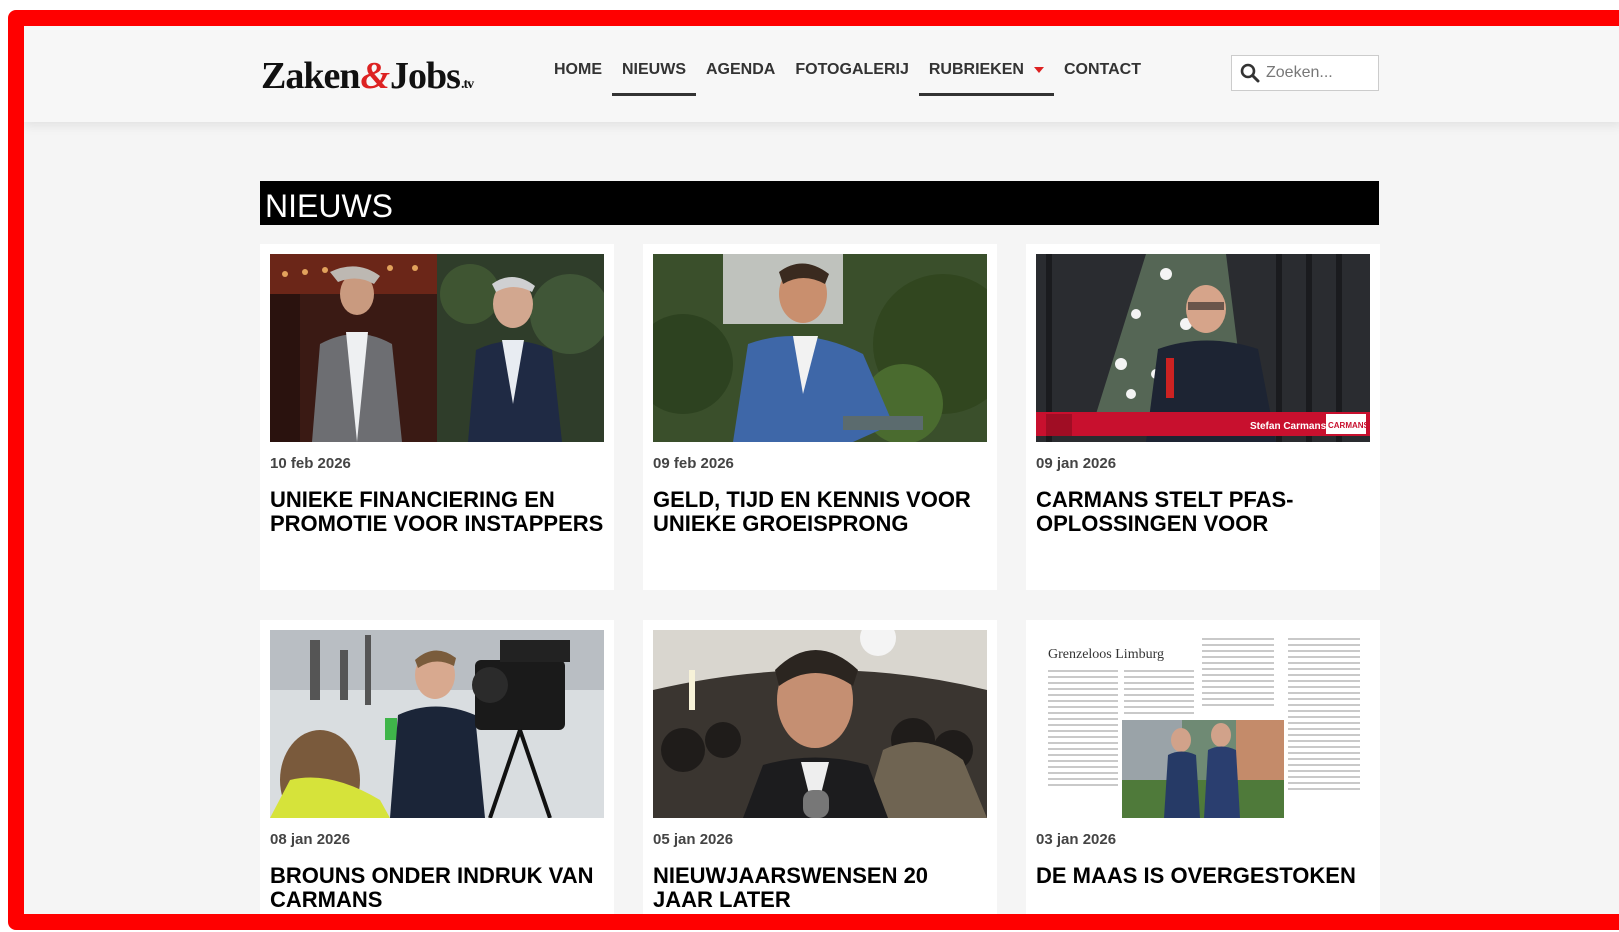 This screenshot has height=932, width=1619. I want to click on logo-ampersand: &, so click(375, 76).